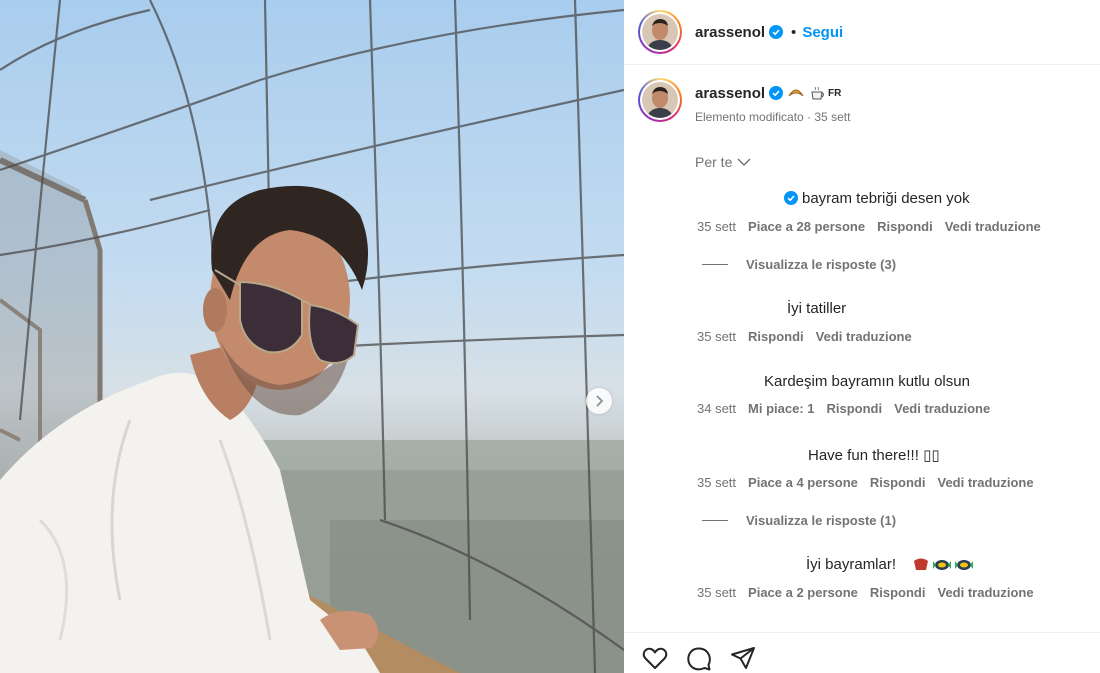  What do you see at coordinates (821, 264) in the screenshot?
I see `view-replies-label: Visualizza le risposte (3)` at bounding box center [821, 264].